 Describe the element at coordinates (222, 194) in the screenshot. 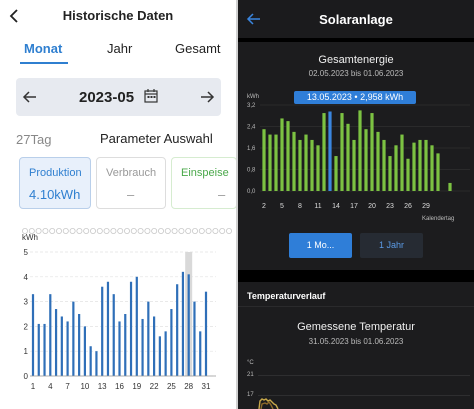

I see `card-feed-in-value: –` at that location.